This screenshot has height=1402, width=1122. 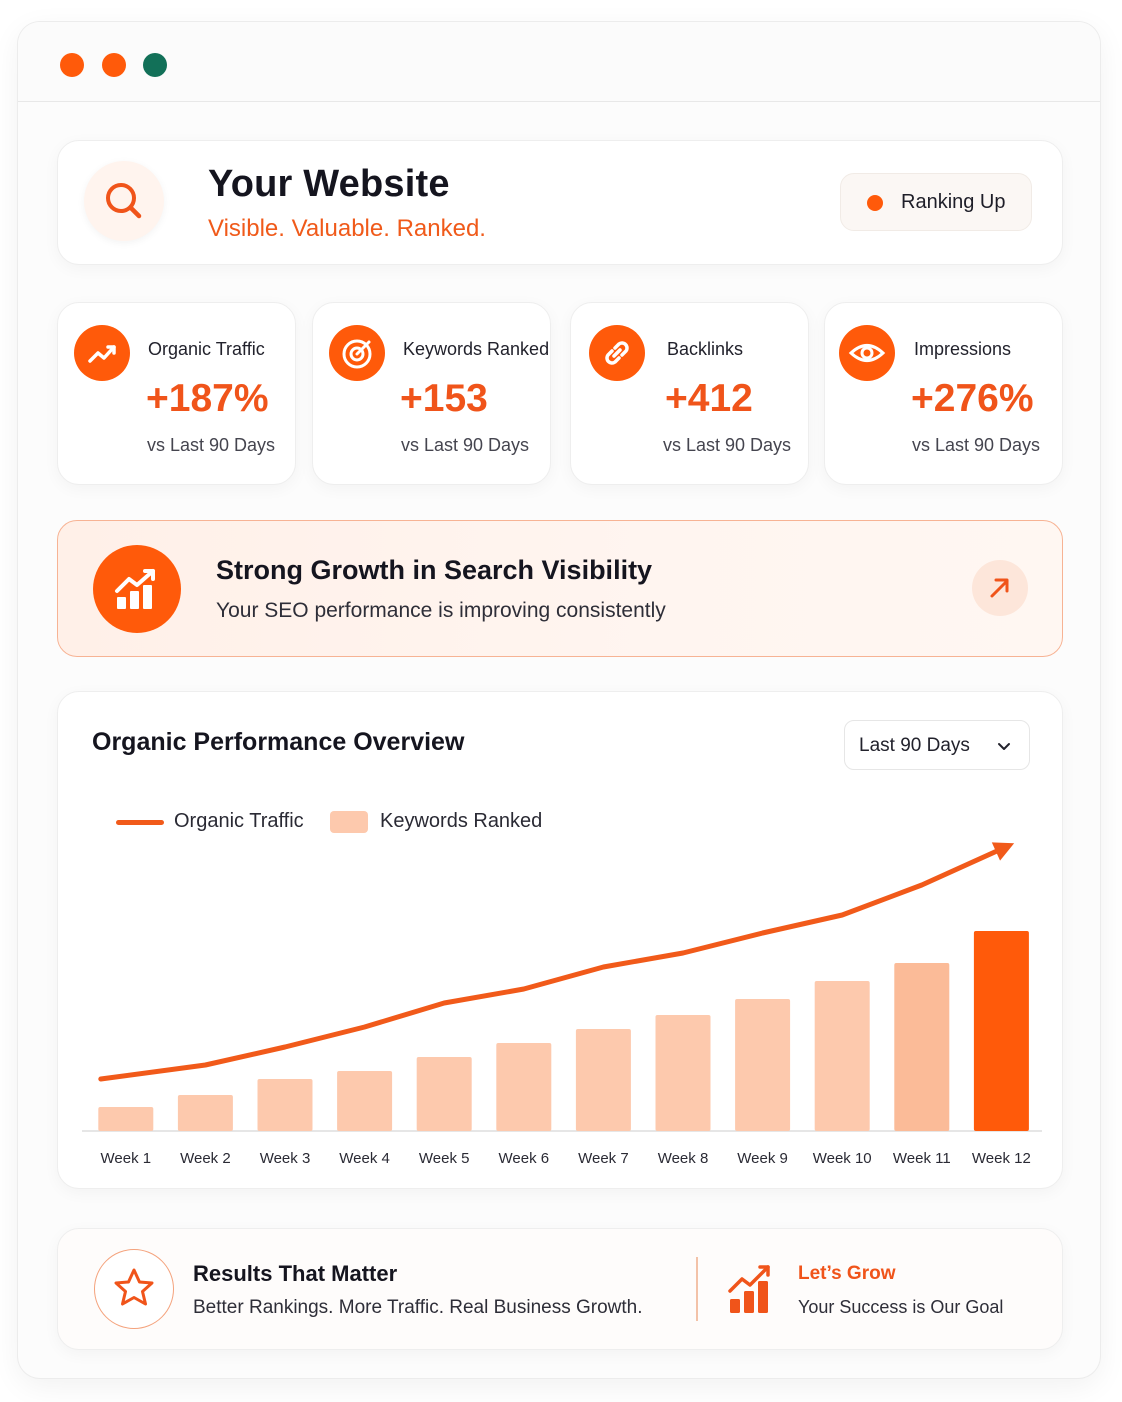 I want to click on page-tagline: Visible. Valuable. Ranked., so click(x=347, y=228).